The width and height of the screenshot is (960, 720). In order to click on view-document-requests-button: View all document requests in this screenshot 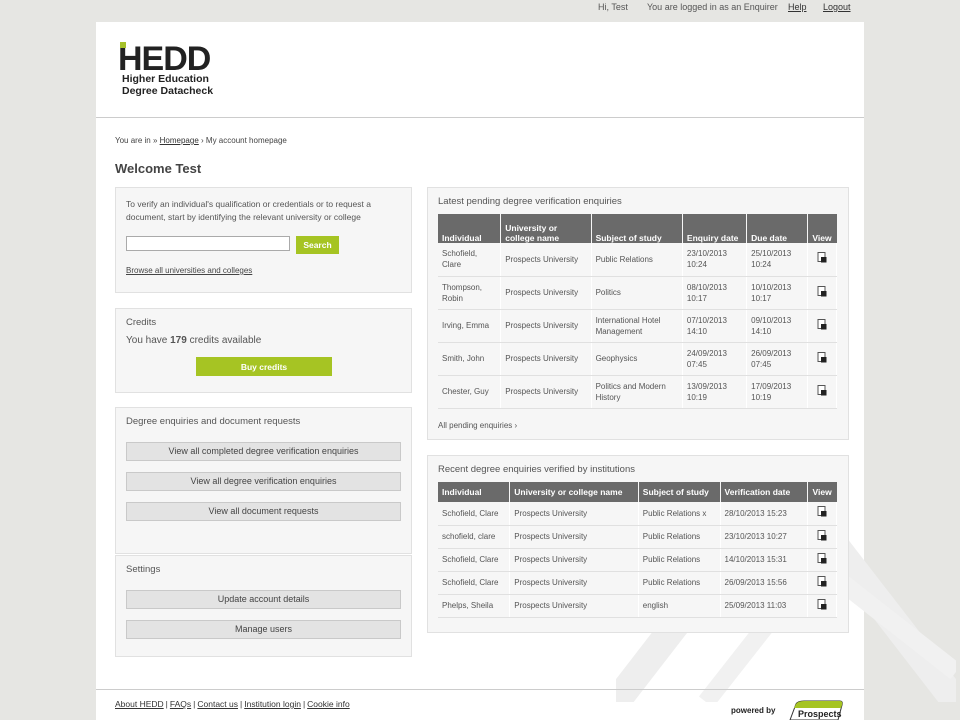, I will do `click(263, 511)`.